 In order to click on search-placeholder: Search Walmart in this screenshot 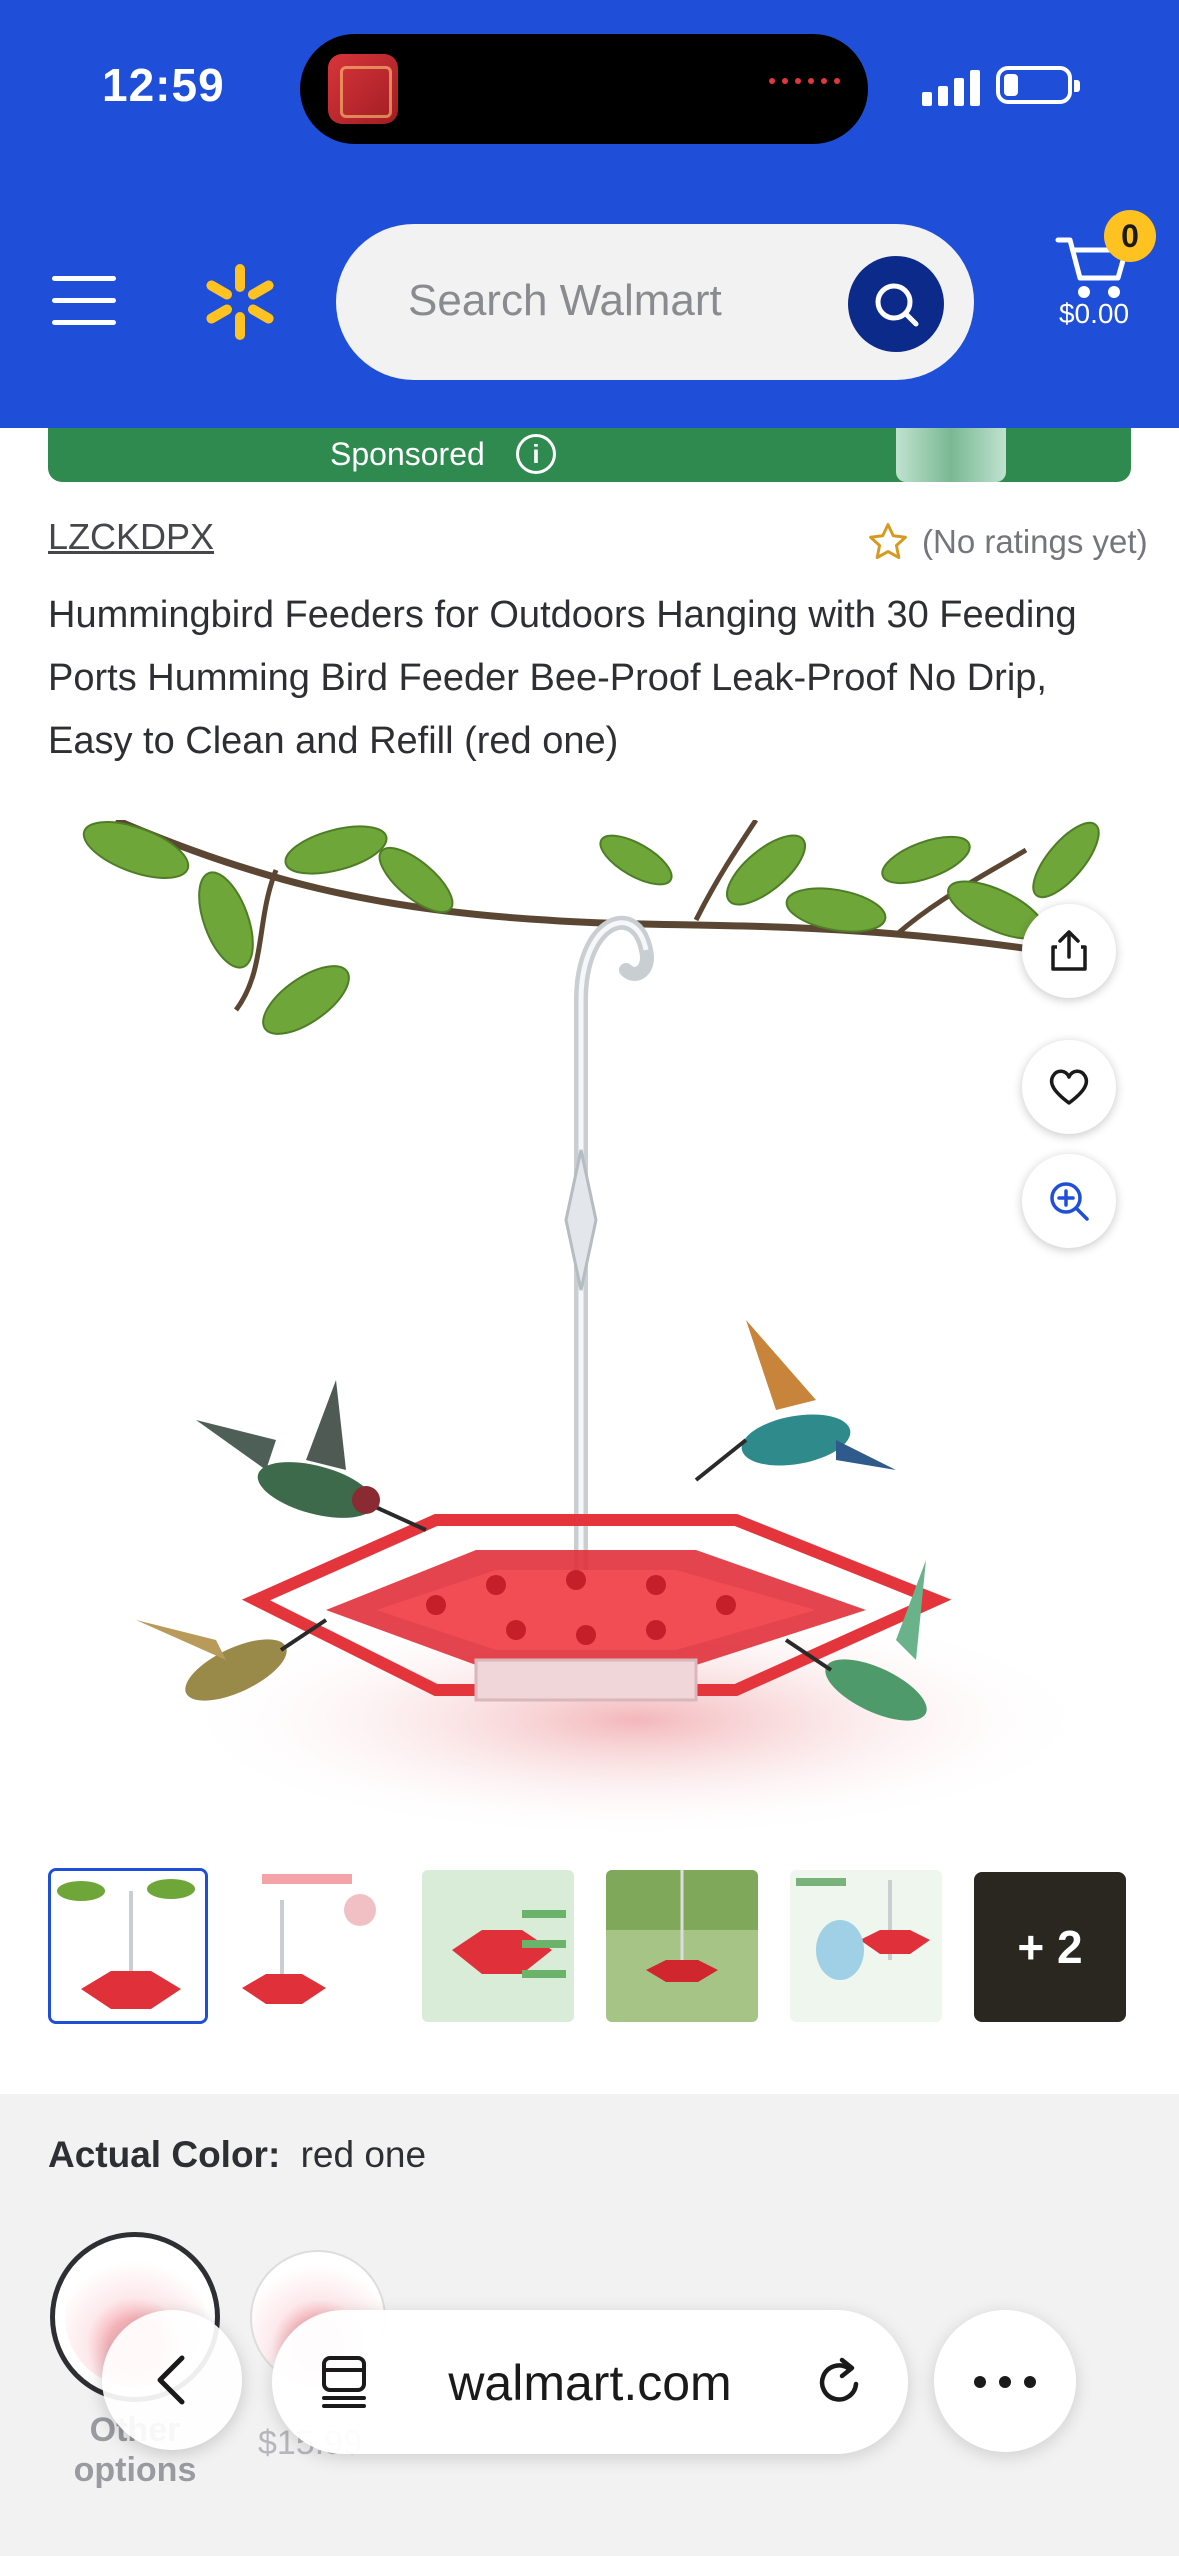, I will do `click(565, 300)`.